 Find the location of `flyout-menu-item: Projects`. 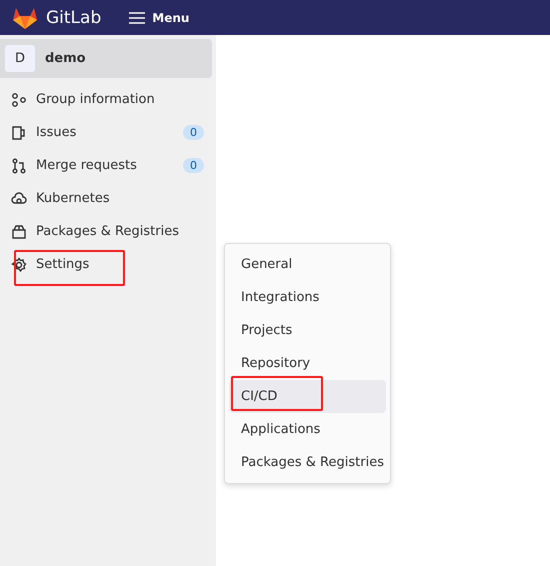

flyout-menu-item: Projects is located at coordinates (307, 330).